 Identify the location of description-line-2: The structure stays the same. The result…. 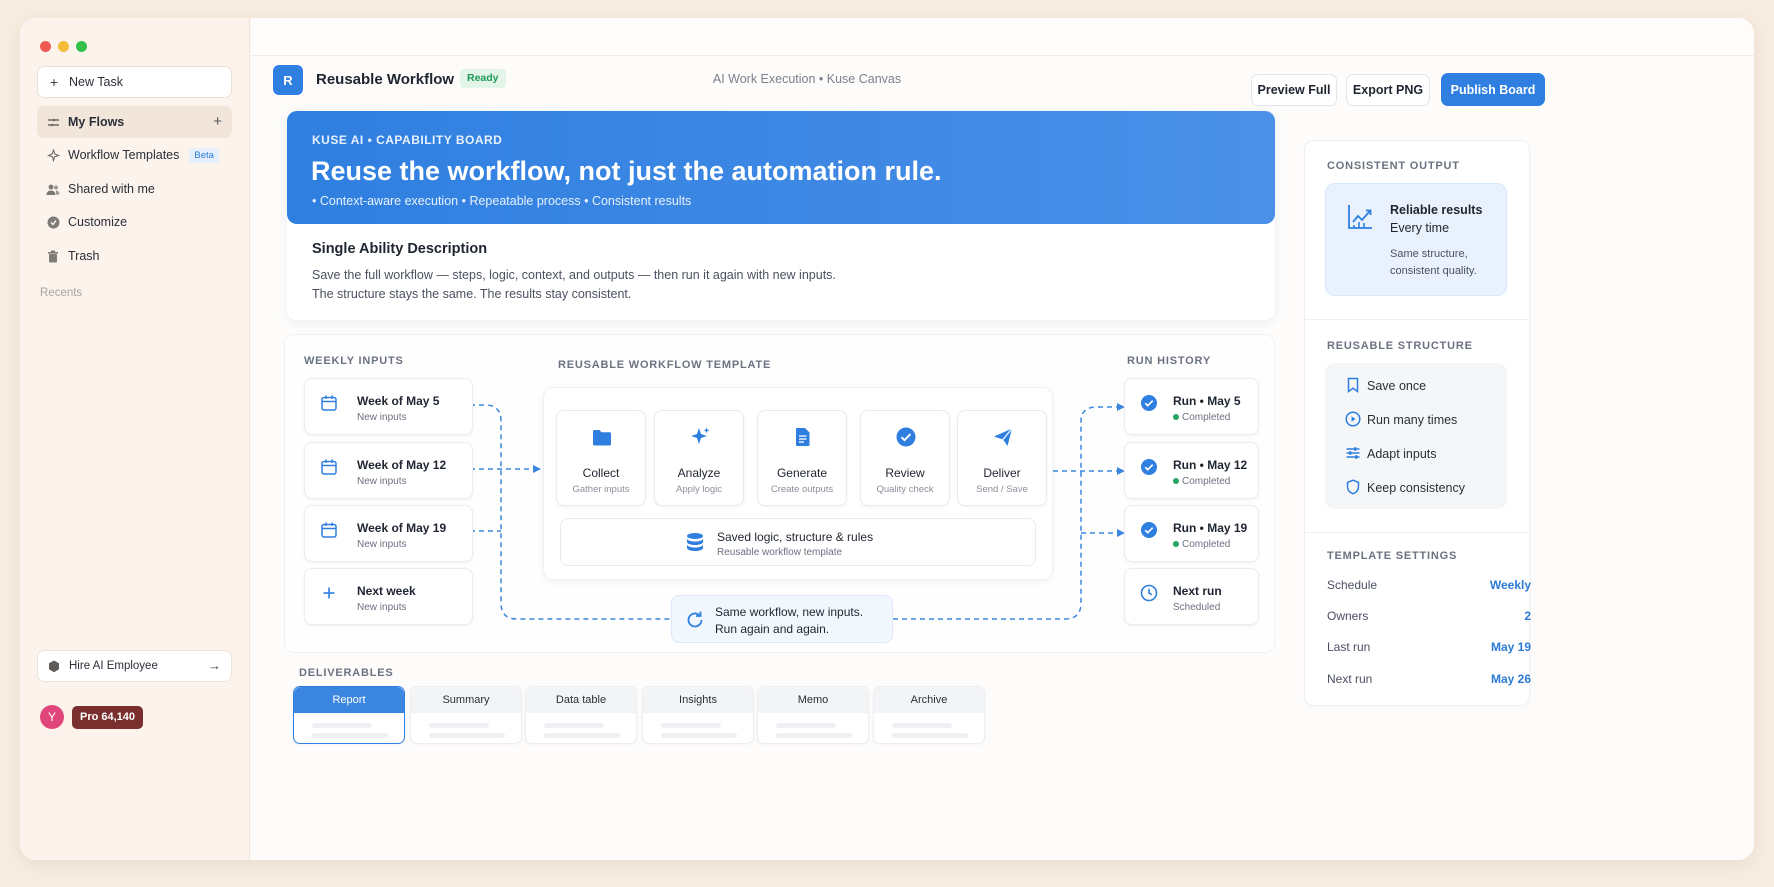
(472, 294).